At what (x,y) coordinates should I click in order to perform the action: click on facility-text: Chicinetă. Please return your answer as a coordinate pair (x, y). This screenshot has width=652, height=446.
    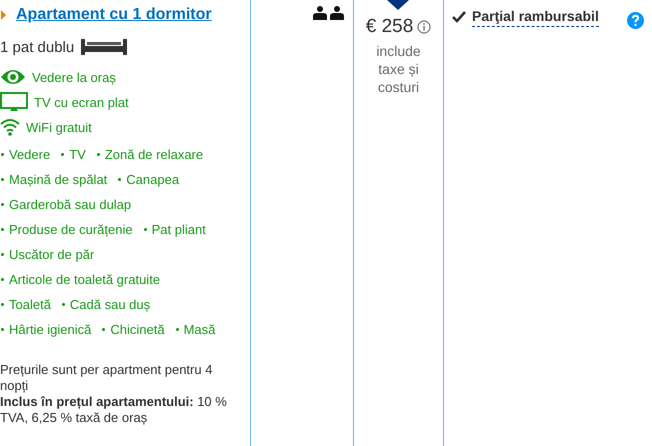
    Looking at the image, I should click on (137, 329).